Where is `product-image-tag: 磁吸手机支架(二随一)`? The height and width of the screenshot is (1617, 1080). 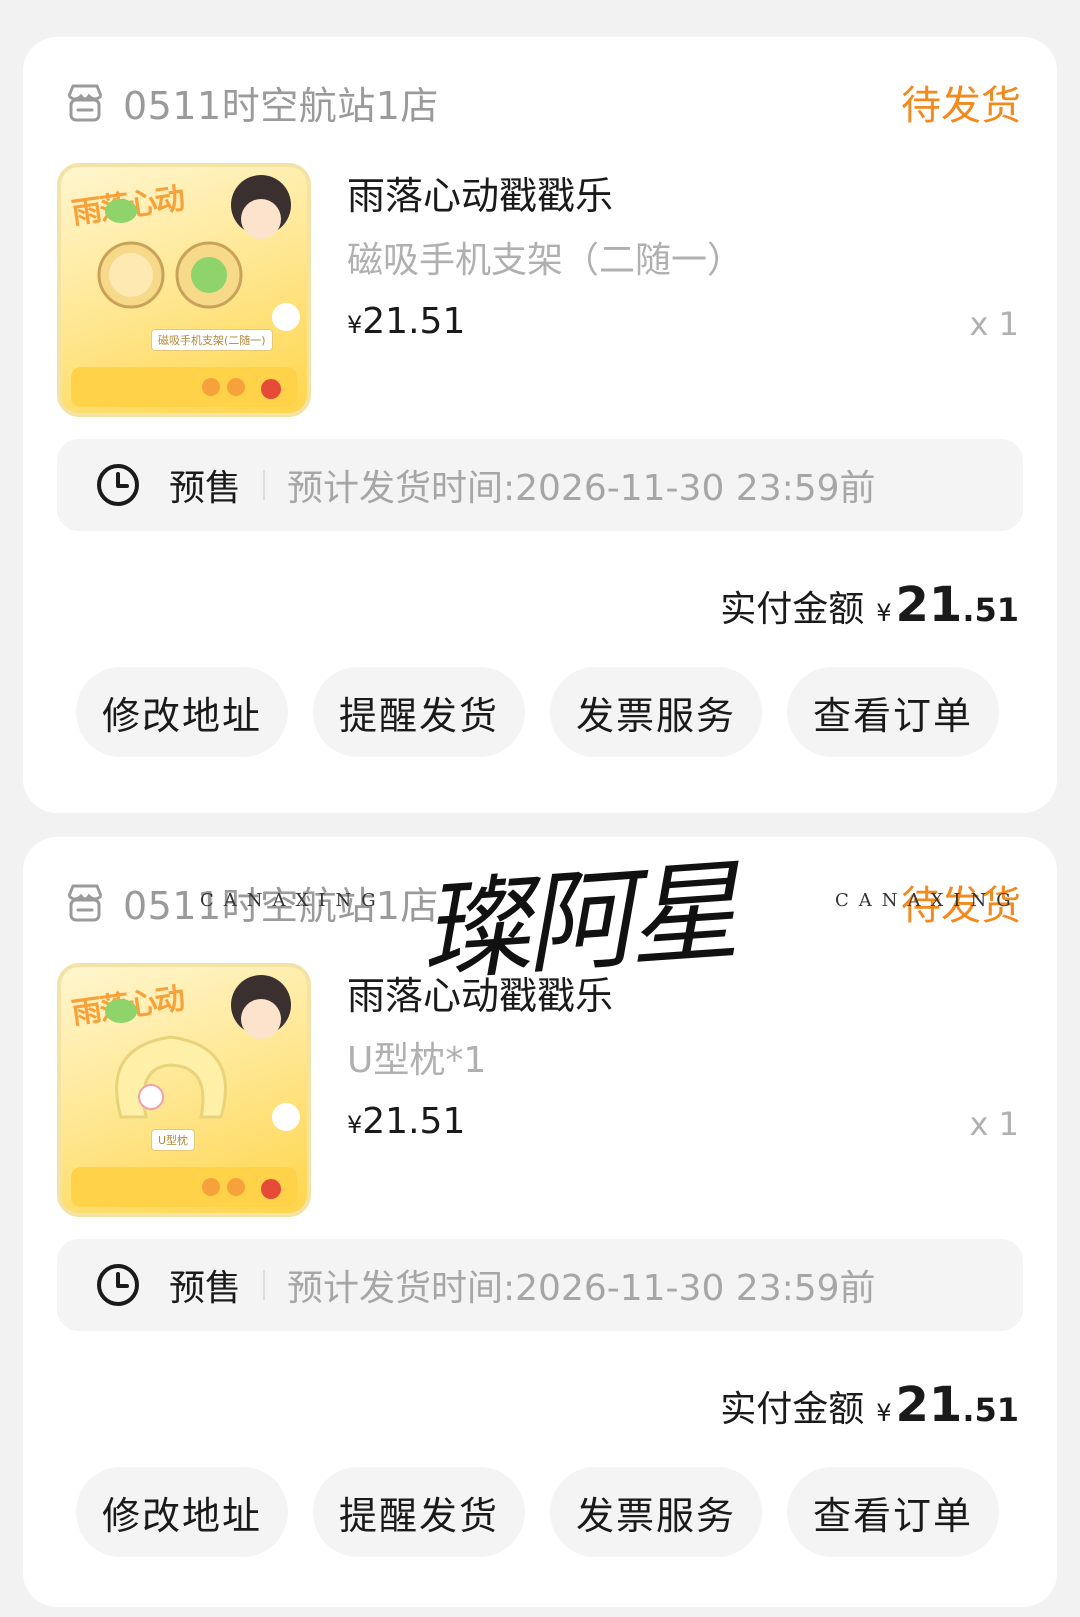
product-image-tag: 磁吸手机支架(二随一) is located at coordinates (212, 340).